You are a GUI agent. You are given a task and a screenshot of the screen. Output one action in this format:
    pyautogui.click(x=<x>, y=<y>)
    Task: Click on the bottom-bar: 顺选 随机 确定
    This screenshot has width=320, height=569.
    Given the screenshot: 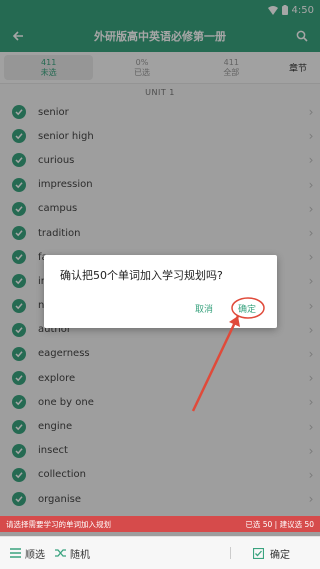 What is the action you would take?
    pyautogui.click(x=160, y=552)
    